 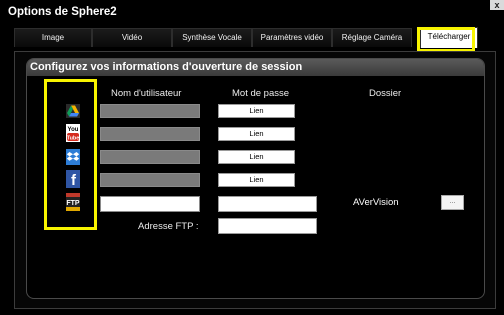 I want to click on facebook-username-field, so click(x=150, y=180).